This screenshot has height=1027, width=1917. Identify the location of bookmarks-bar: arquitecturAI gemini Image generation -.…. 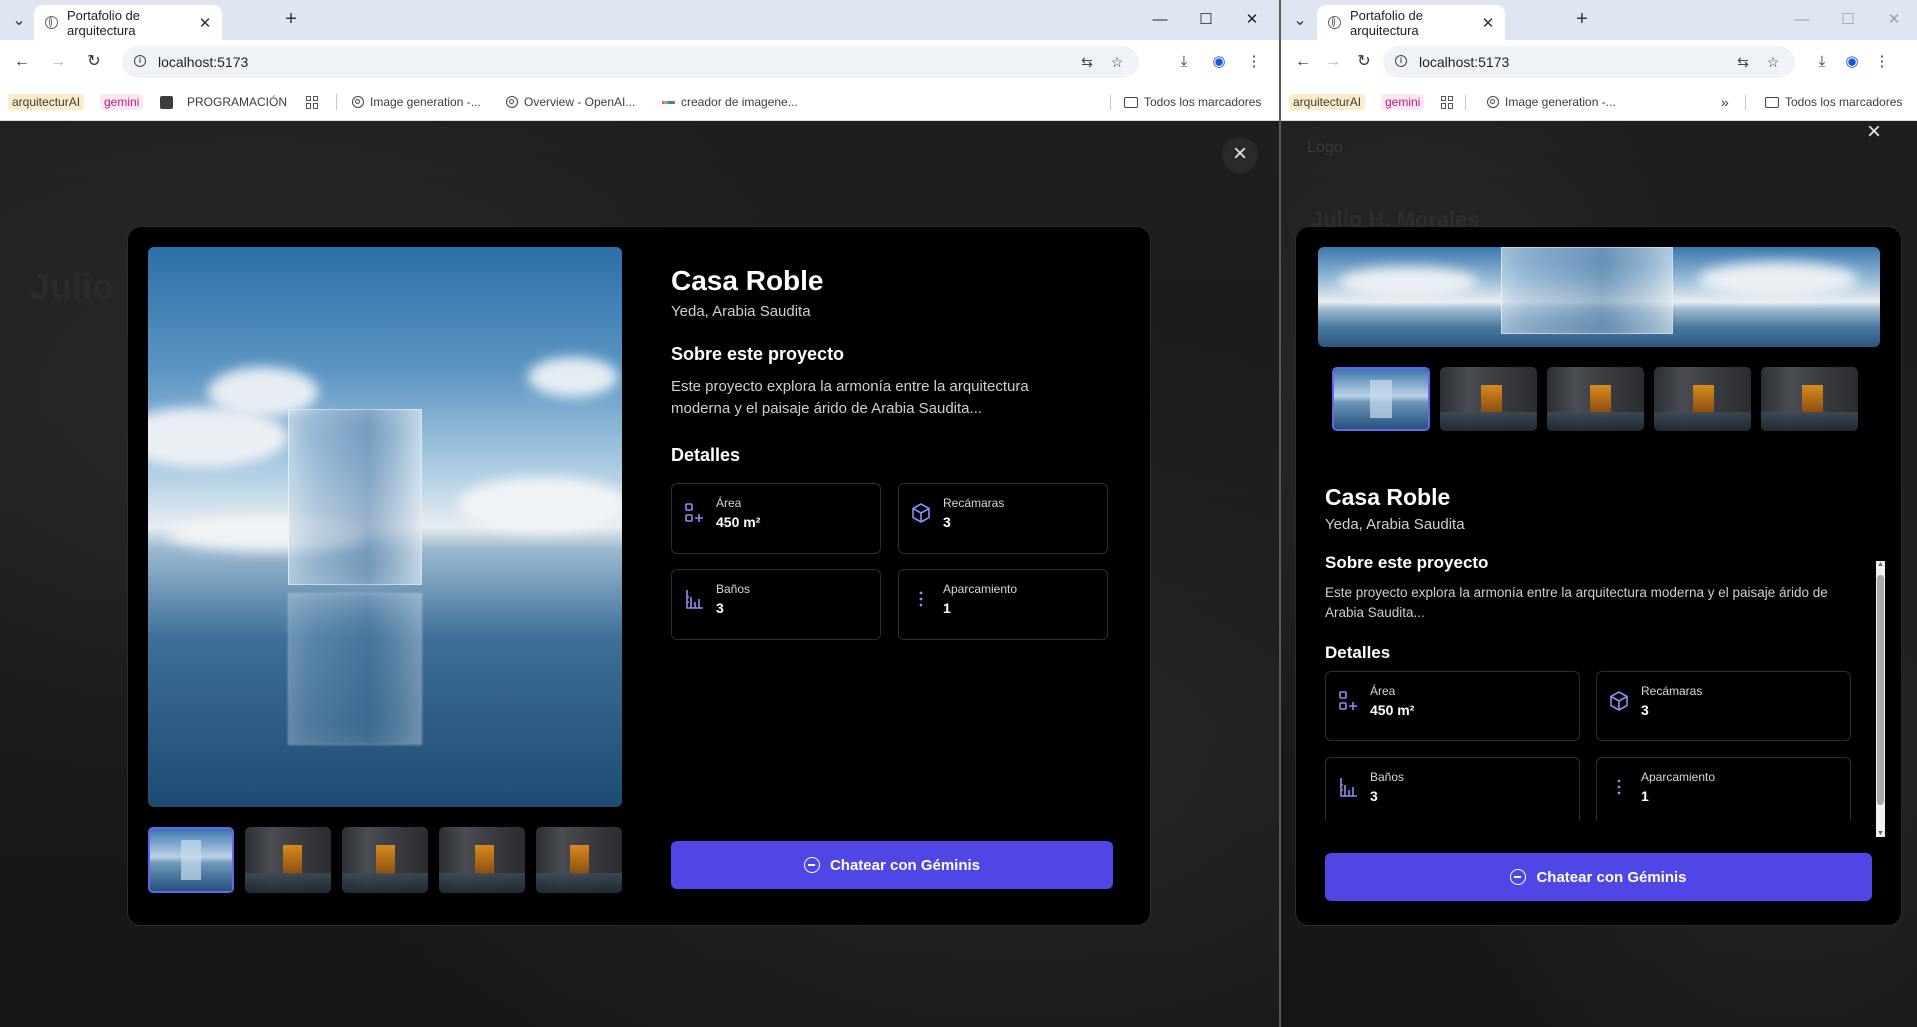
(1599, 102).